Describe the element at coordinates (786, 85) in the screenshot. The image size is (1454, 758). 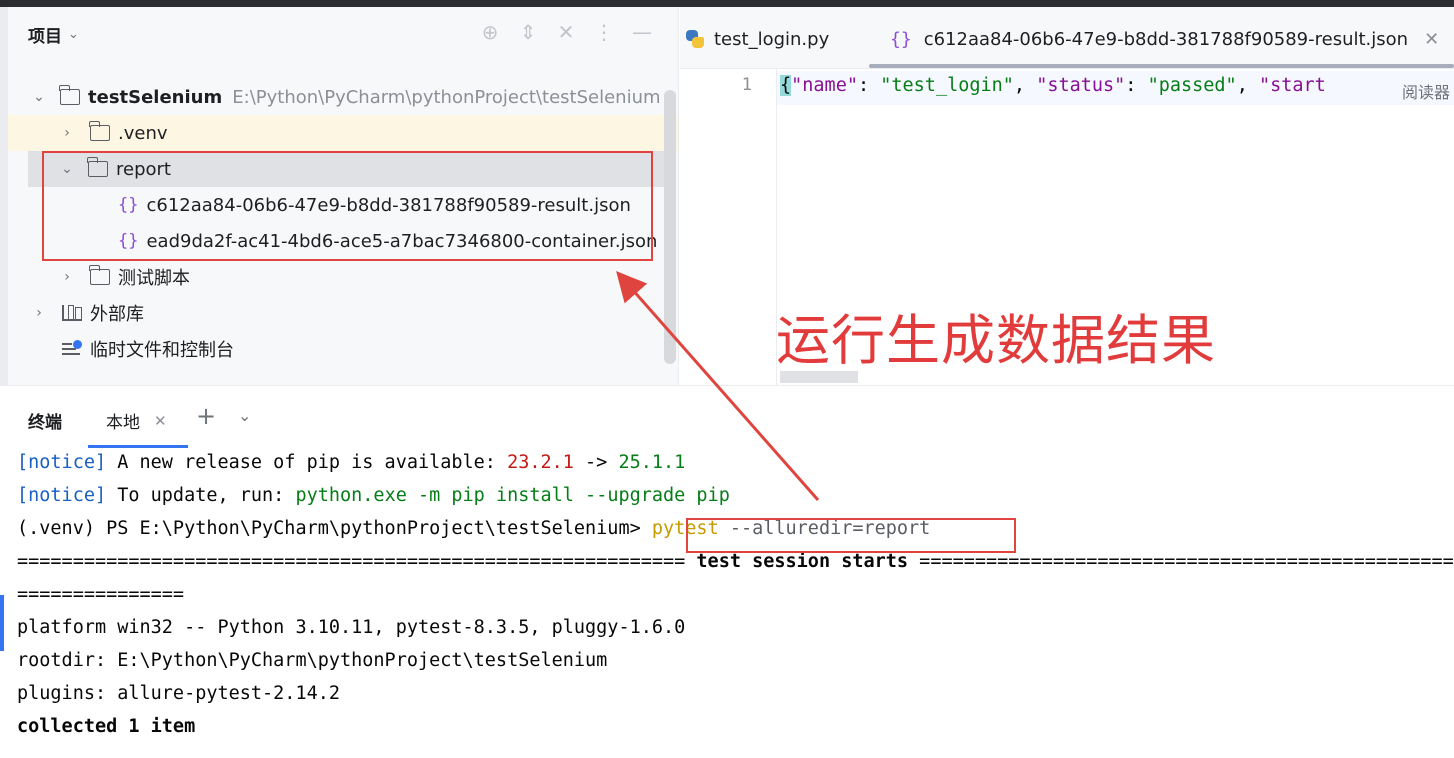
I see `brace: {` at that location.